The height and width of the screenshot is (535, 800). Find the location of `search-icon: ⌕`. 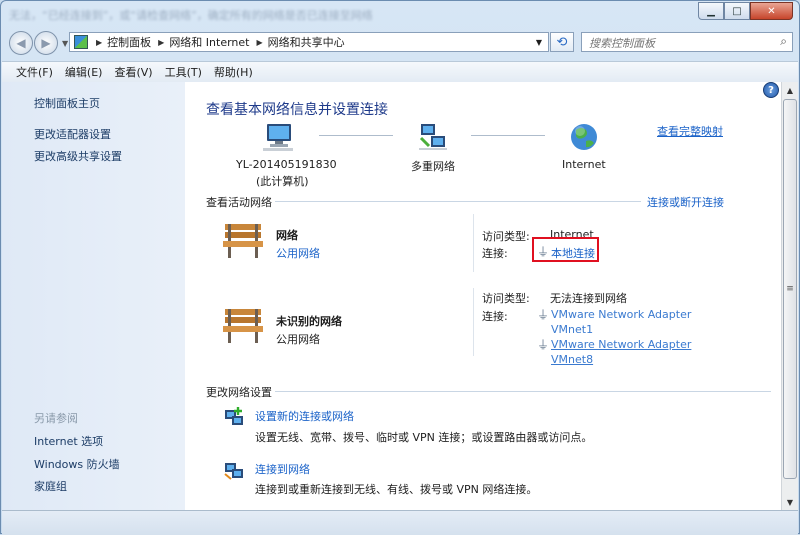

search-icon: ⌕ is located at coordinates (783, 41).